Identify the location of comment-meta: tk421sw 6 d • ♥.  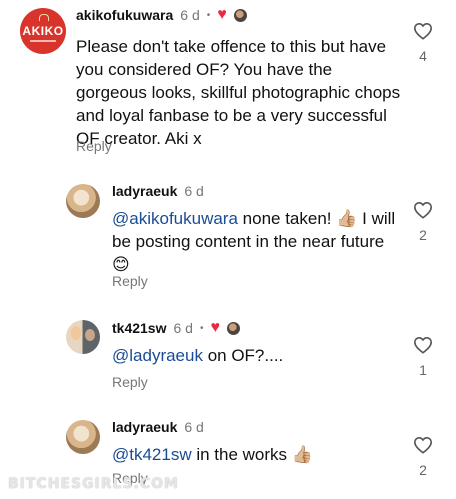
(176, 328).